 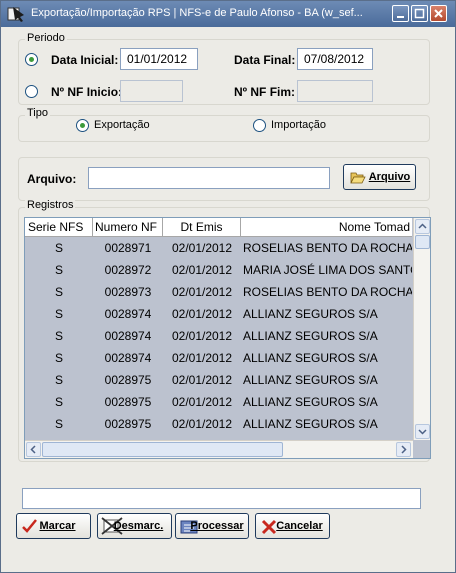 I want to click on data-final-label: Data Final:, so click(x=265, y=60).